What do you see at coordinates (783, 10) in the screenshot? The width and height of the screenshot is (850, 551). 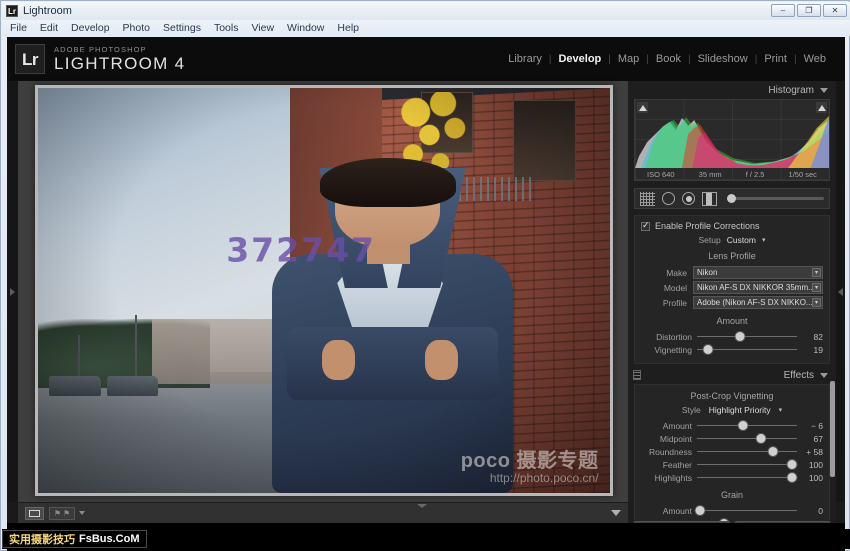 I see `minimize-button: –` at bounding box center [783, 10].